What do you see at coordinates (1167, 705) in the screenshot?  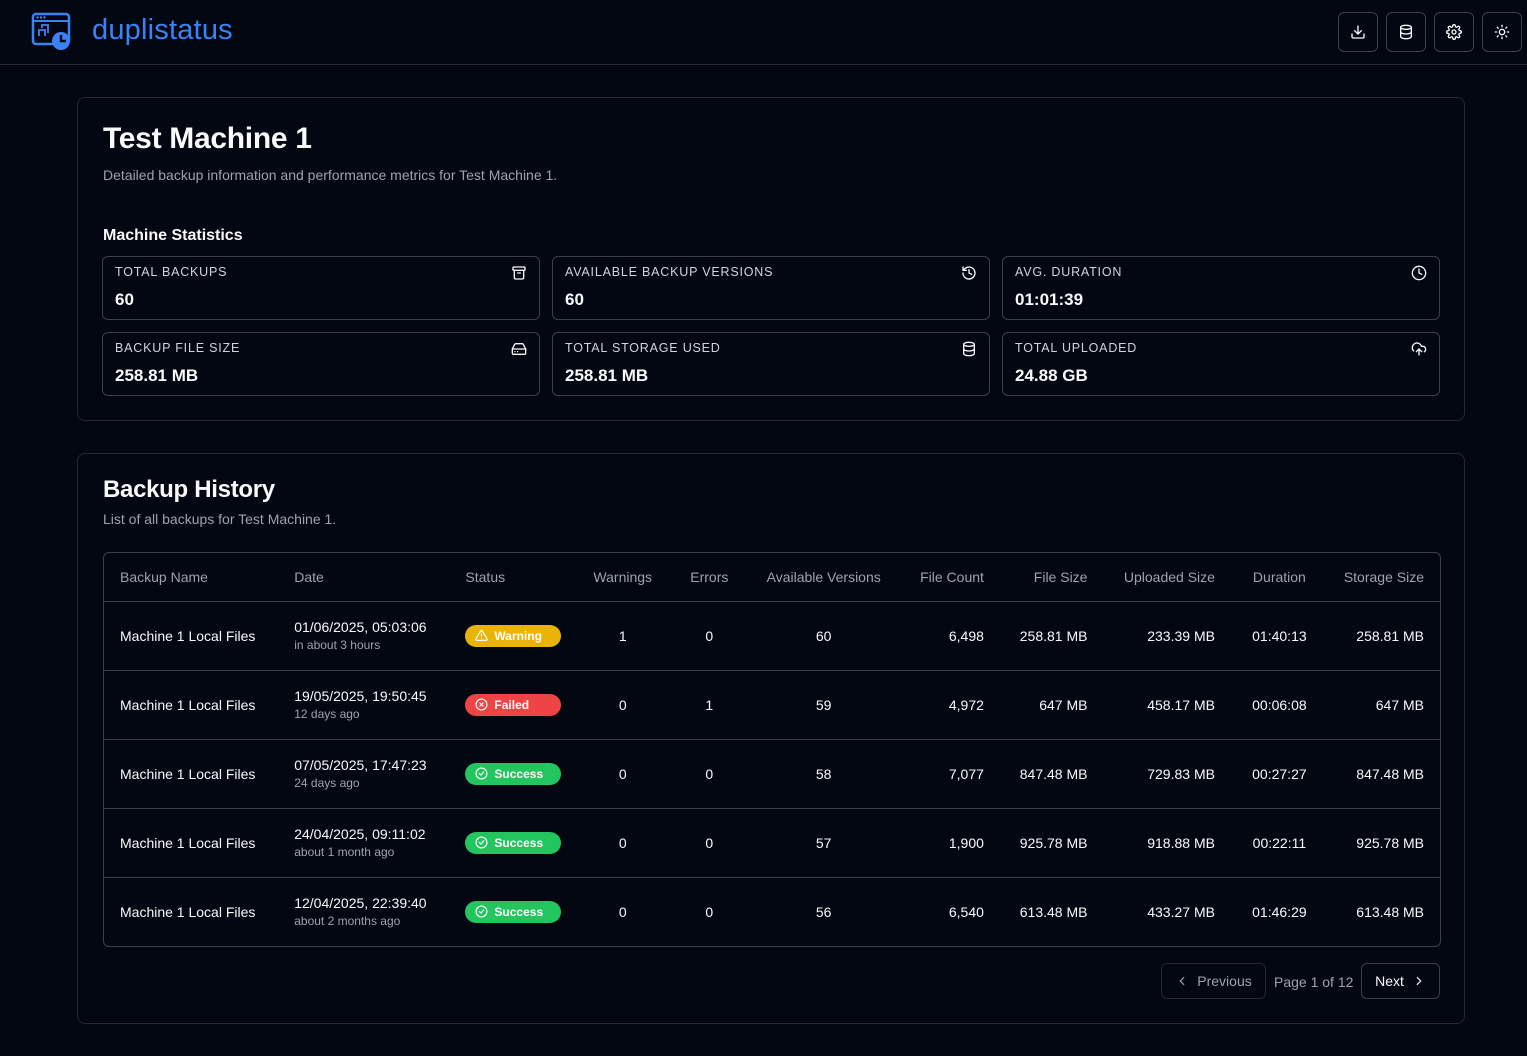 I see `cell-uploaded-size: 458.17 MB` at bounding box center [1167, 705].